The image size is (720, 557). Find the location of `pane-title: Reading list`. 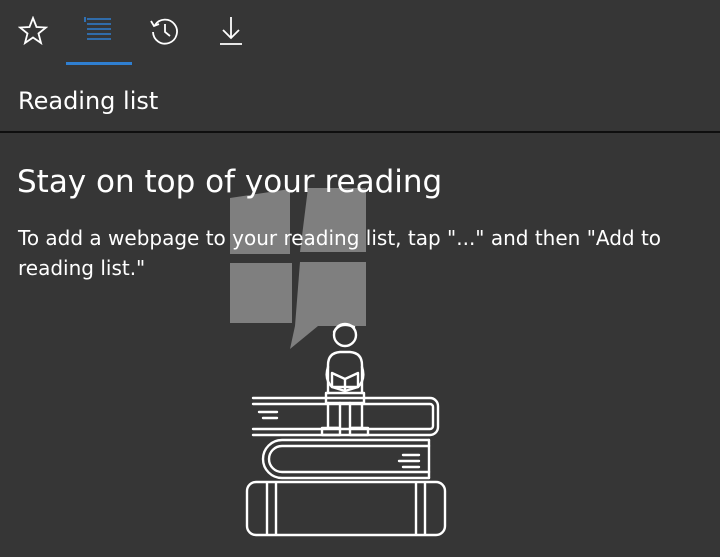

pane-title: Reading list is located at coordinates (88, 101).